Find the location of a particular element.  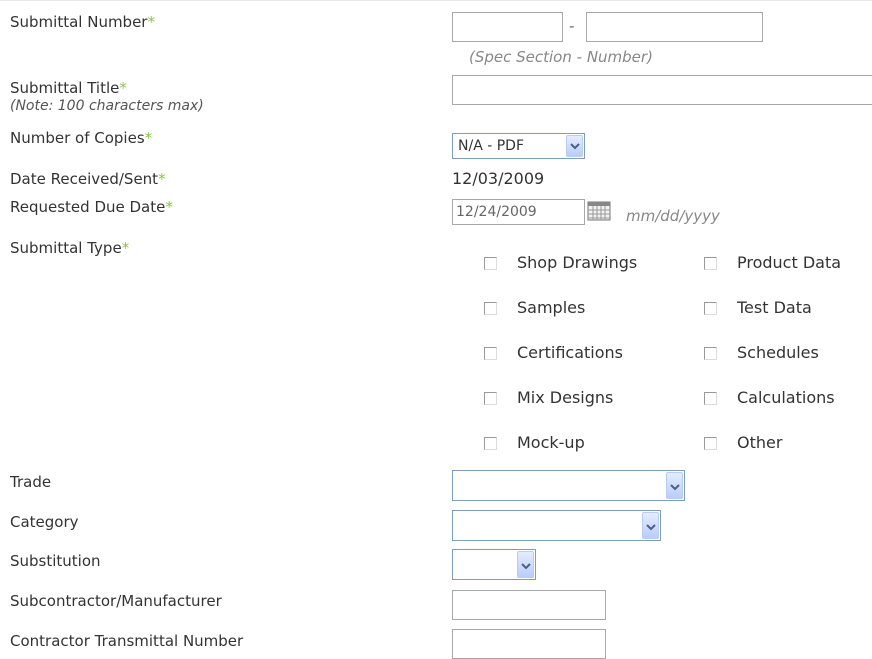

submittal-type-label: Submittal Type* is located at coordinates (70, 248).